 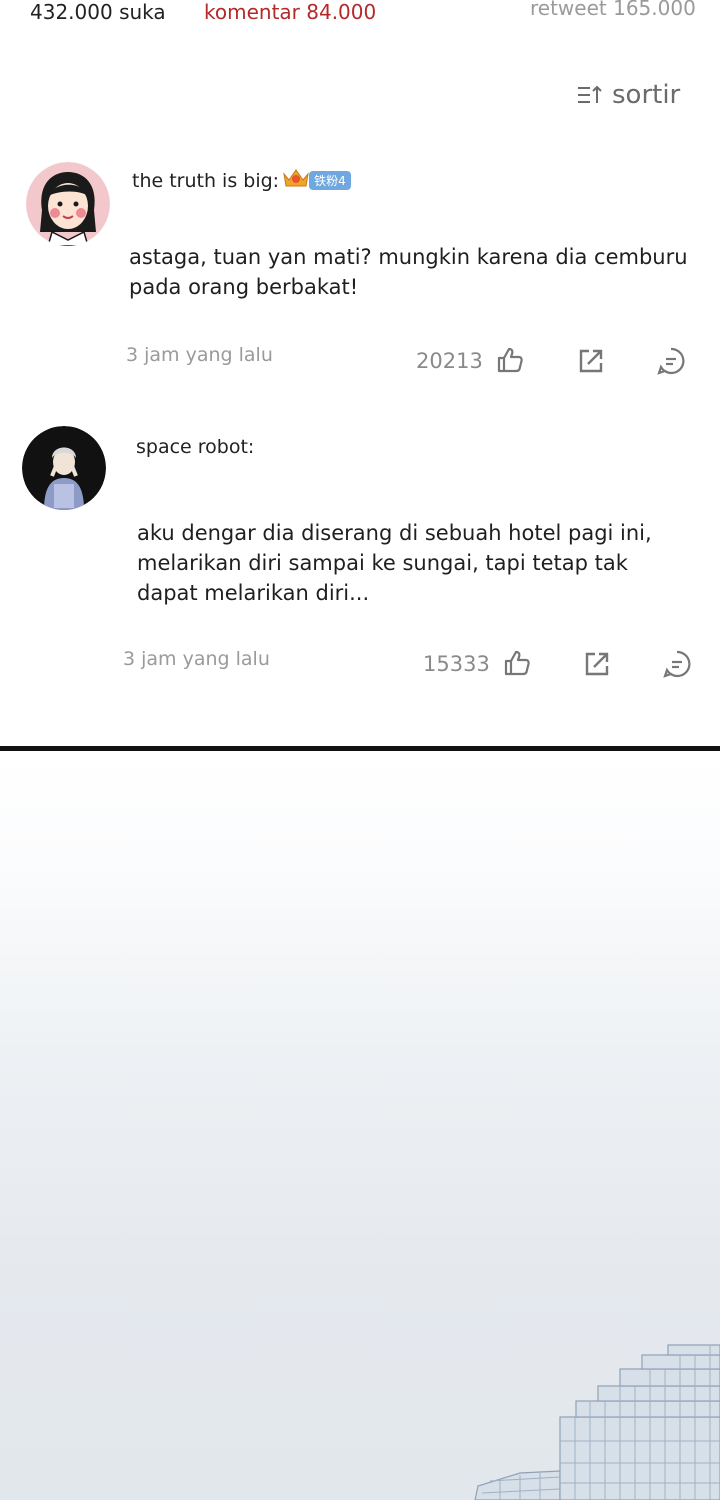 What do you see at coordinates (590, 95) in the screenshot?
I see `sort-icon` at bounding box center [590, 95].